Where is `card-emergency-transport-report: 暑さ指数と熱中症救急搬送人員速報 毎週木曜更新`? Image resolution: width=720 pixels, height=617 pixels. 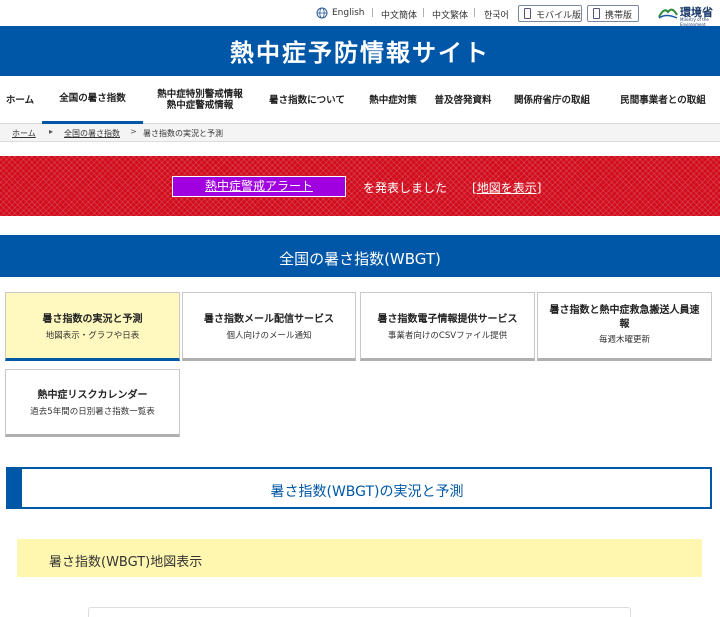
card-emergency-transport-report: 暑さ指数と熱中症救急搬送人員速報 毎週木曜更新 is located at coordinates (624, 326).